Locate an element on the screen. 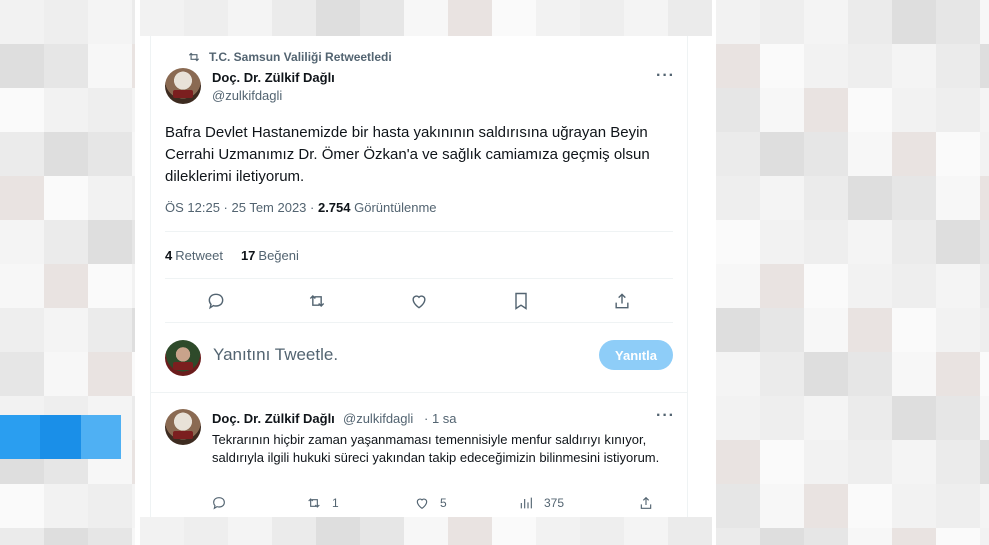 The image size is (989, 545). reply-action is located at coordinates (258, 503).